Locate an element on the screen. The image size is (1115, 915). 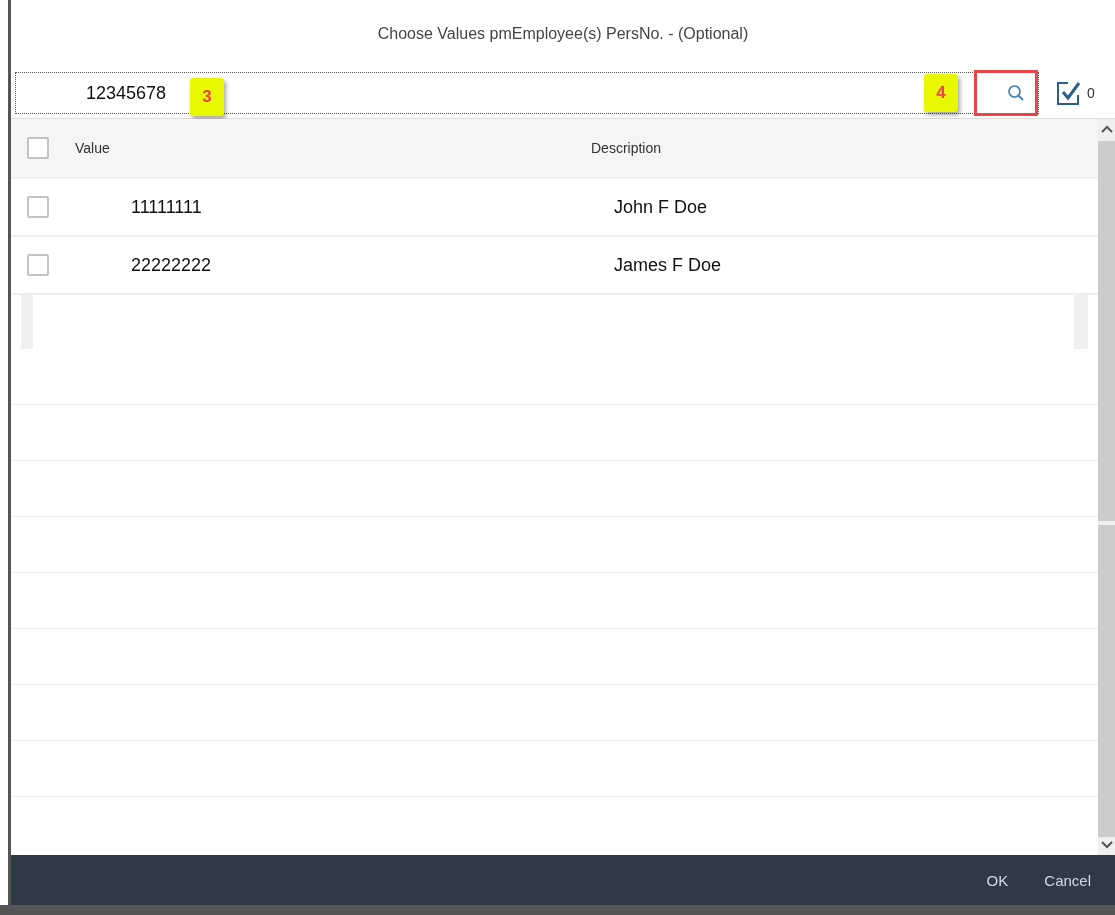
table-cell: 22222222 is located at coordinates (171, 265).